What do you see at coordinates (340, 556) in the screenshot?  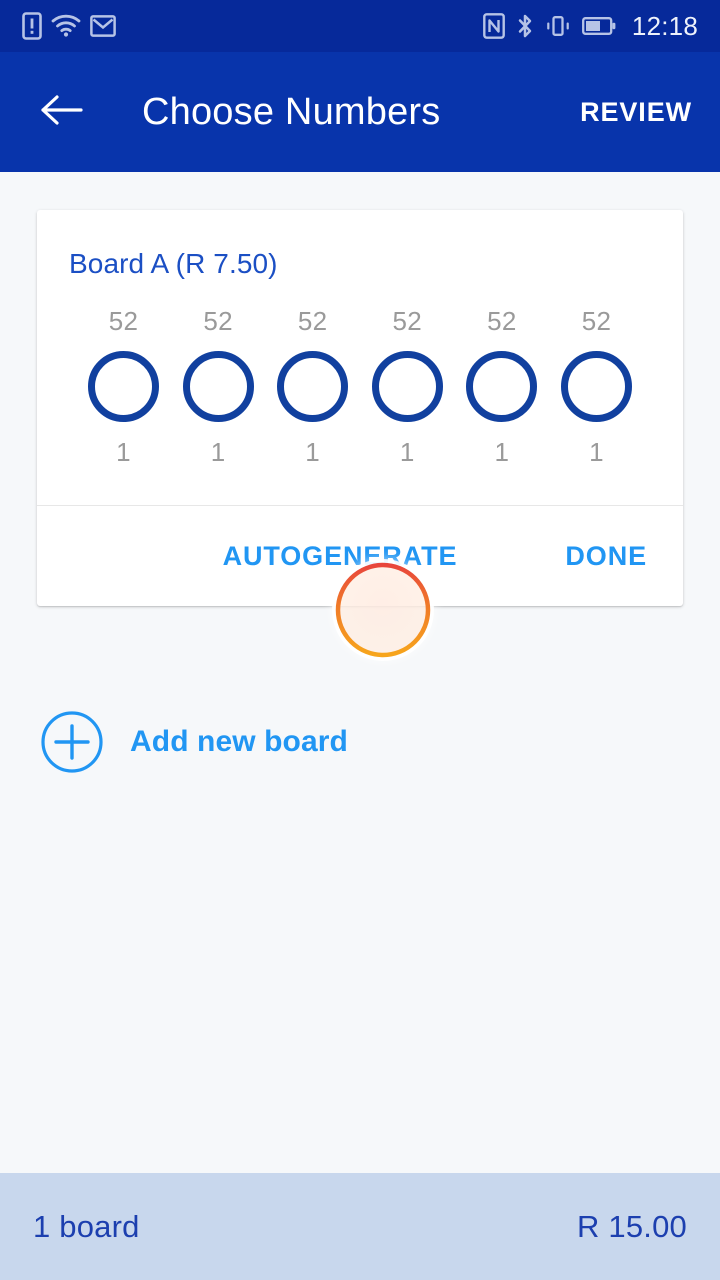 I see `autogenerate-button: AUTOGENERATE` at bounding box center [340, 556].